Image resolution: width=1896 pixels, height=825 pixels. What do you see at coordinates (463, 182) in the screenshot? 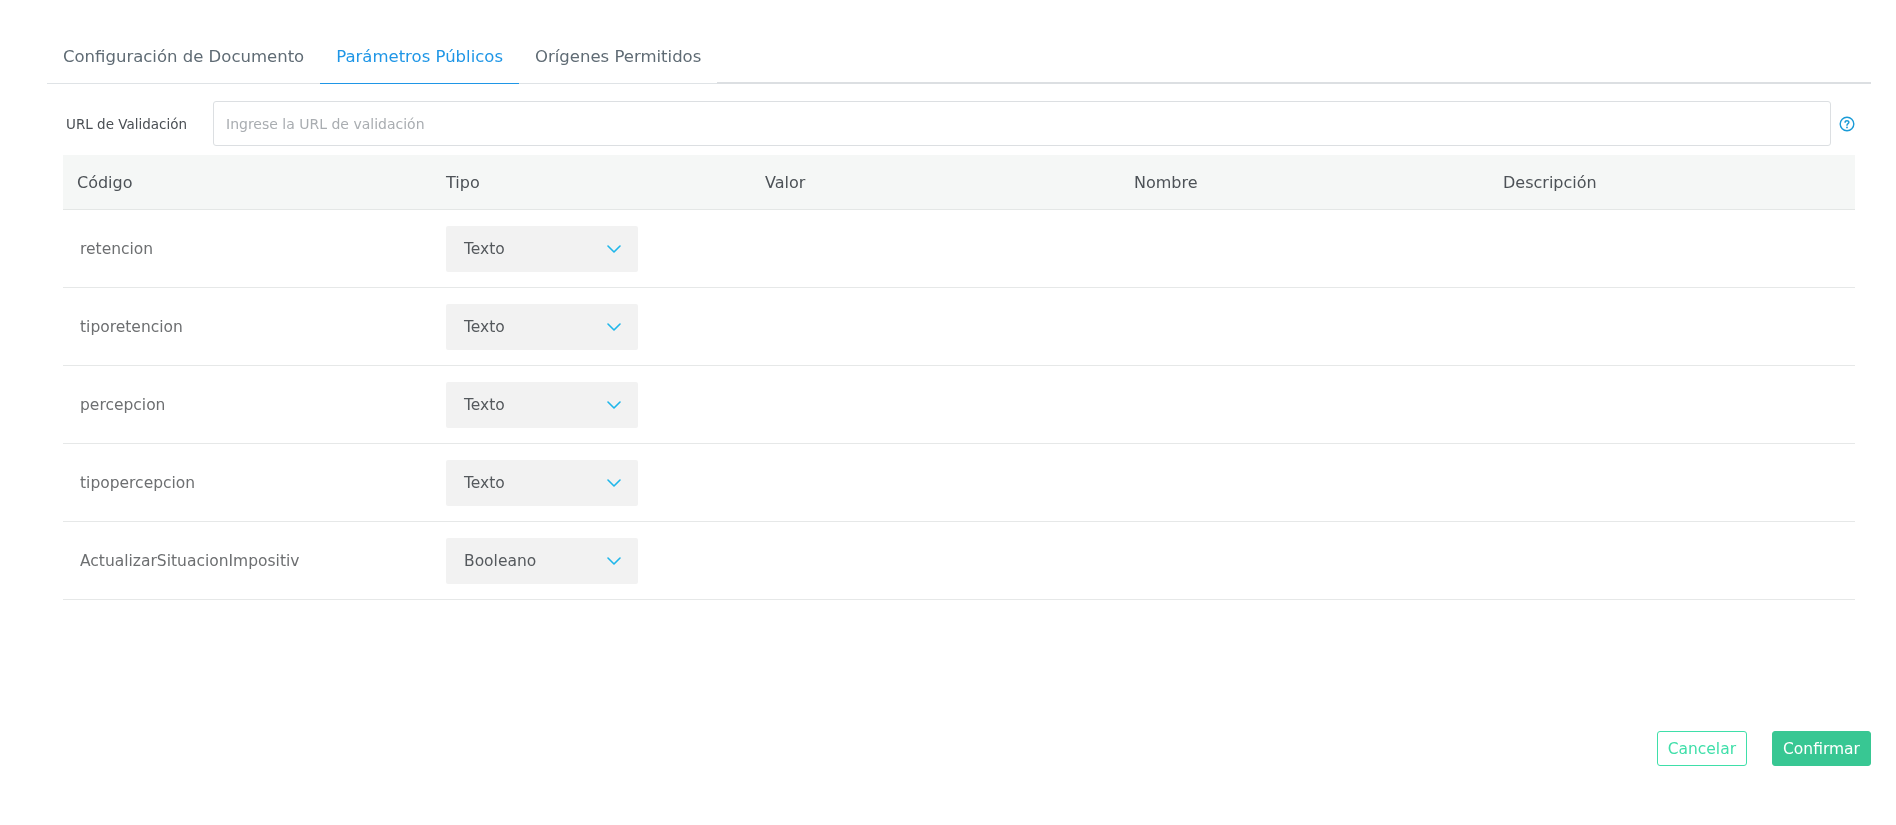
I see `column-header: Tipo` at bounding box center [463, 182].